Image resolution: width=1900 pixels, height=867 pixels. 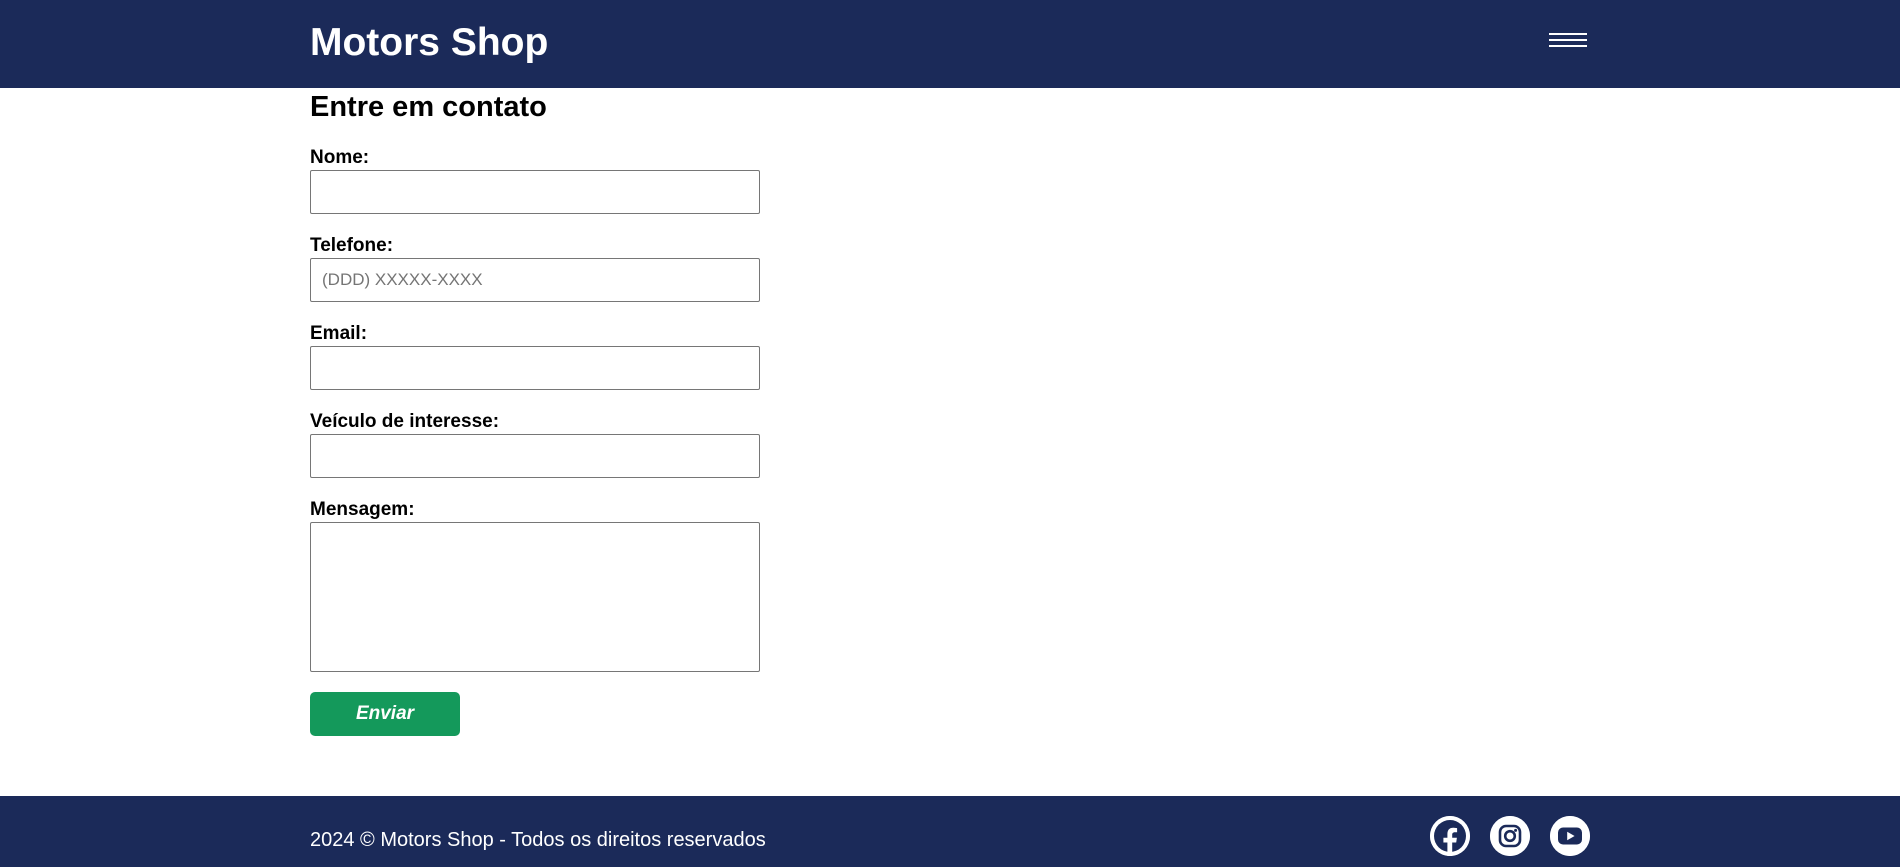 I want to click on facebook-icon-graphic, so click(x=1450, y=836).